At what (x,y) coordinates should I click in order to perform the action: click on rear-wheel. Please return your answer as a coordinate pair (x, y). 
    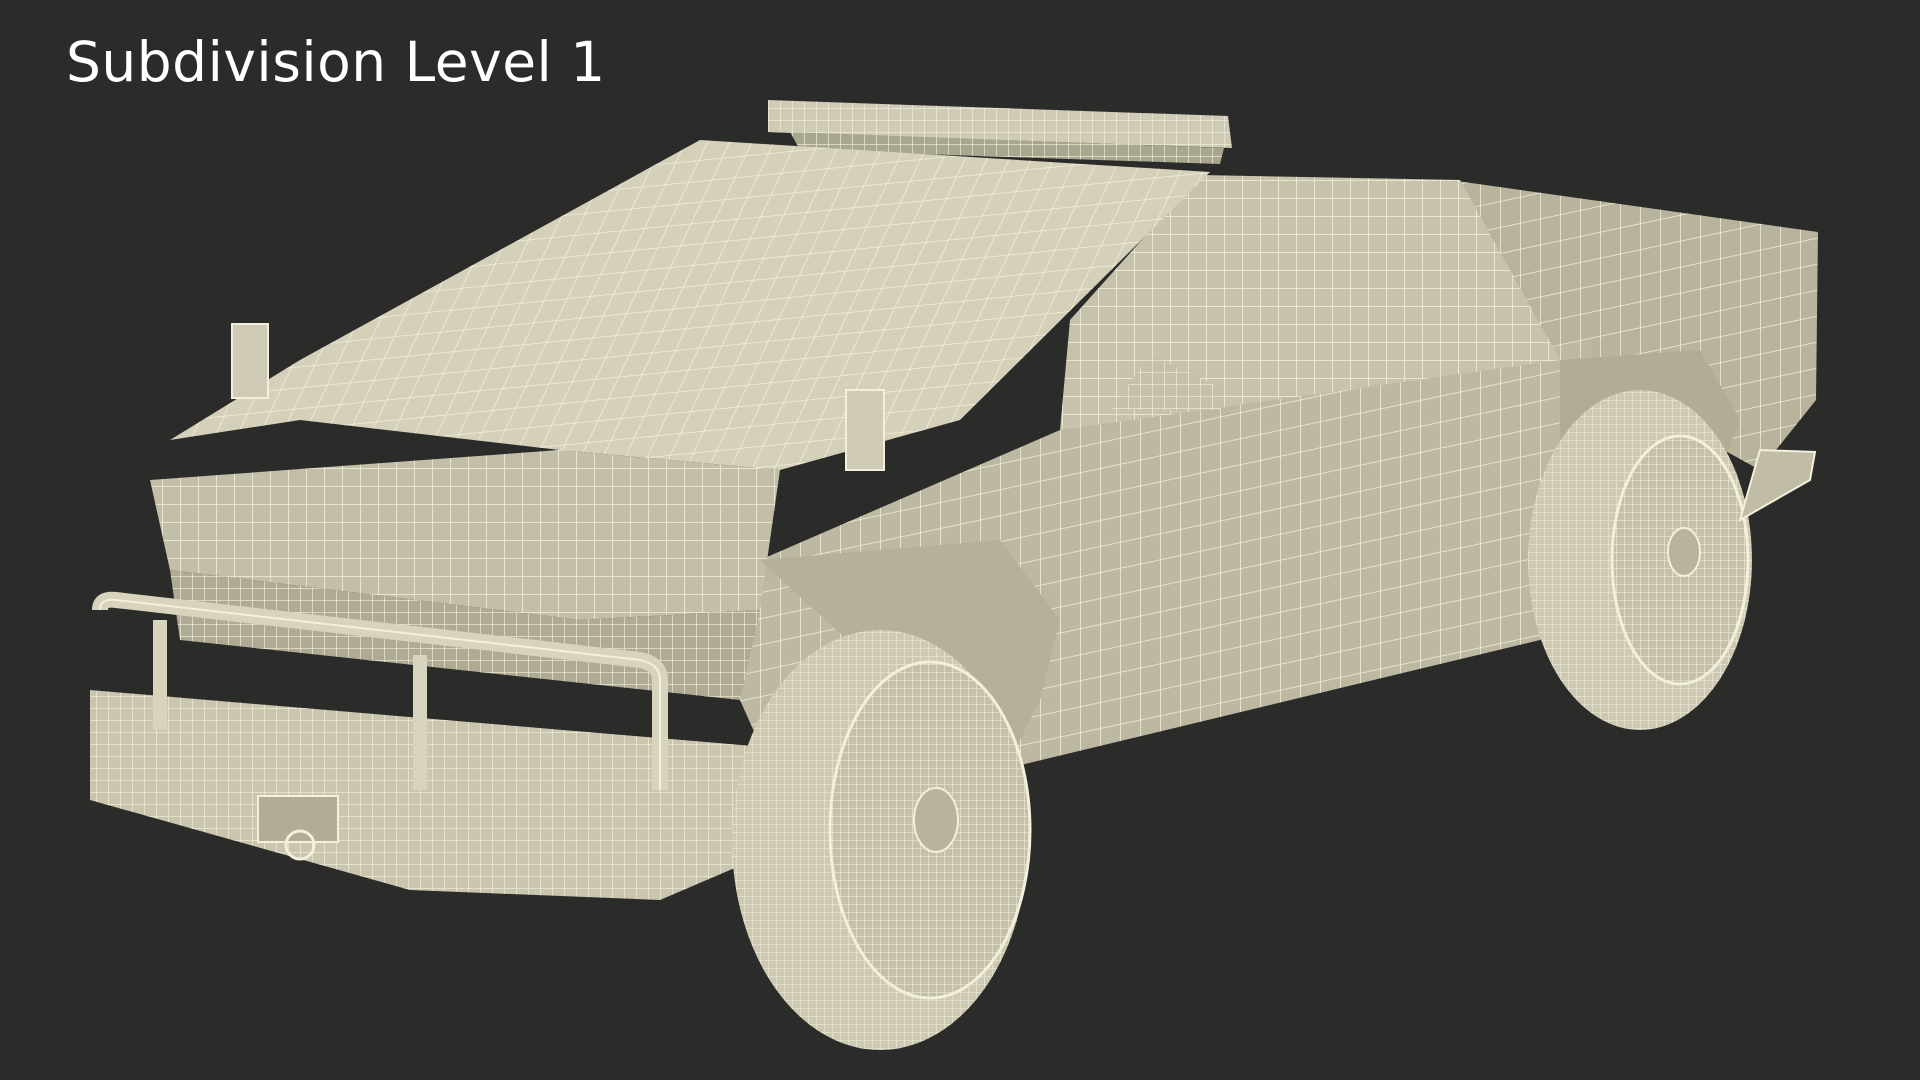
    Looking at the image, I should click on (1640, 540).